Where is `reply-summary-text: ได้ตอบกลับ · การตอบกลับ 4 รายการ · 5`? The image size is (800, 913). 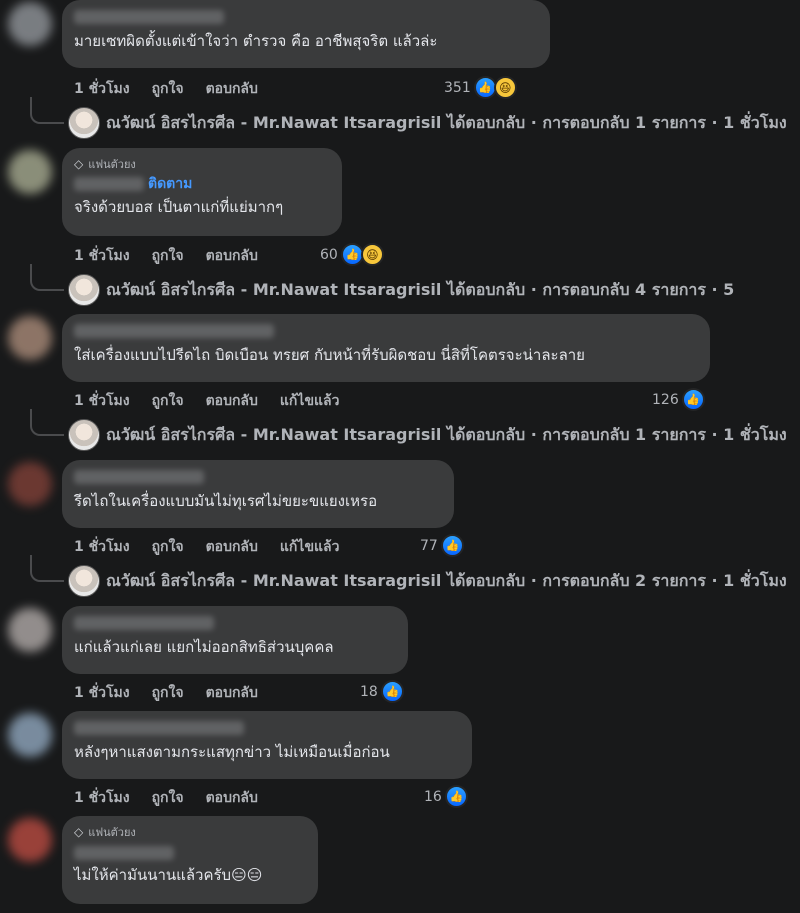
reply-summary-text: ได้ตอบกลับ · การตอบกลับ 4 รายการ · 5 is located at coordinates (590, 289).